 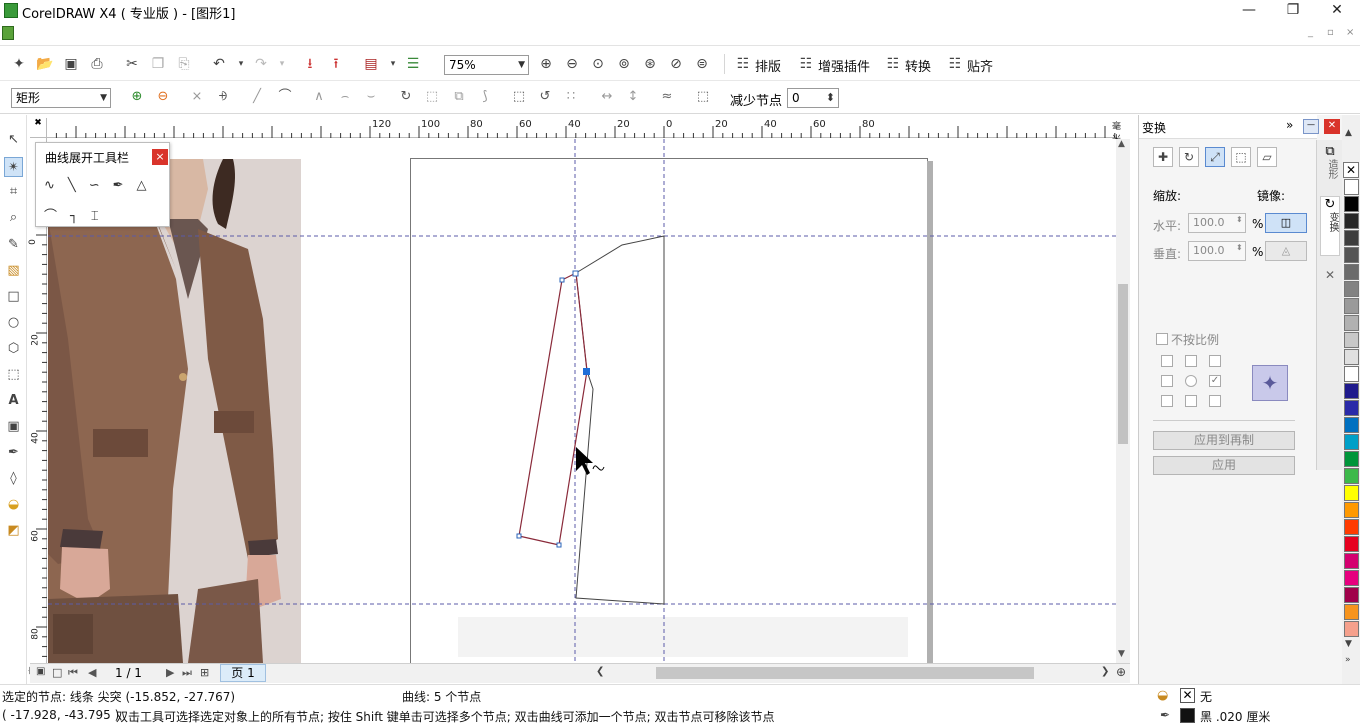 I want to click on reflect-horizontal-icon: ↔, so click(x=607, y=97).